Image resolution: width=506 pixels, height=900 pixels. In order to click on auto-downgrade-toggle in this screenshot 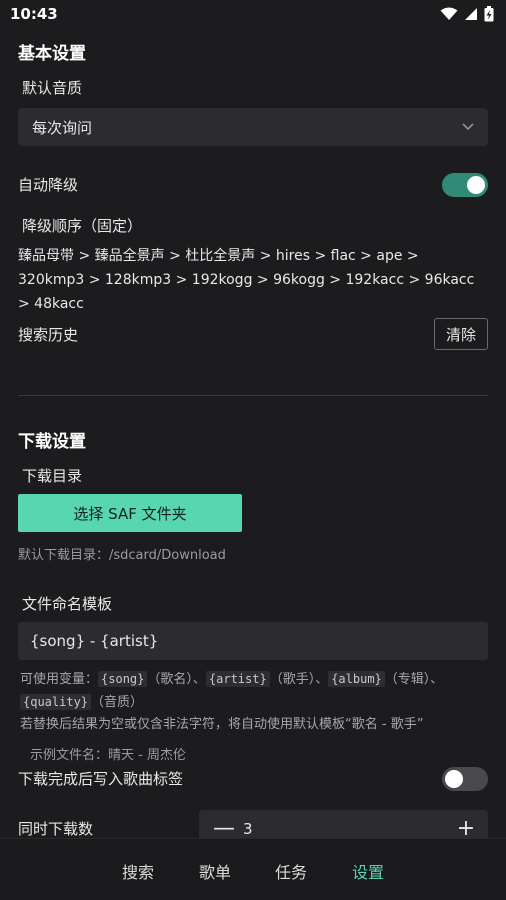, I will do `click(465, 185)`.